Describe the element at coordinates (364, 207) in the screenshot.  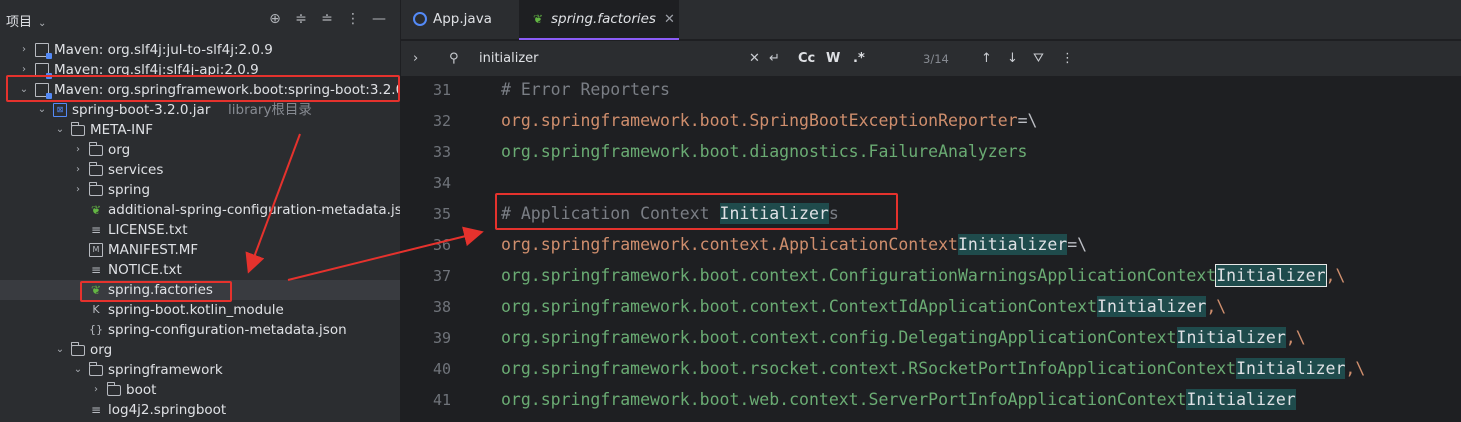
I see `annotation-arrows` at that location.